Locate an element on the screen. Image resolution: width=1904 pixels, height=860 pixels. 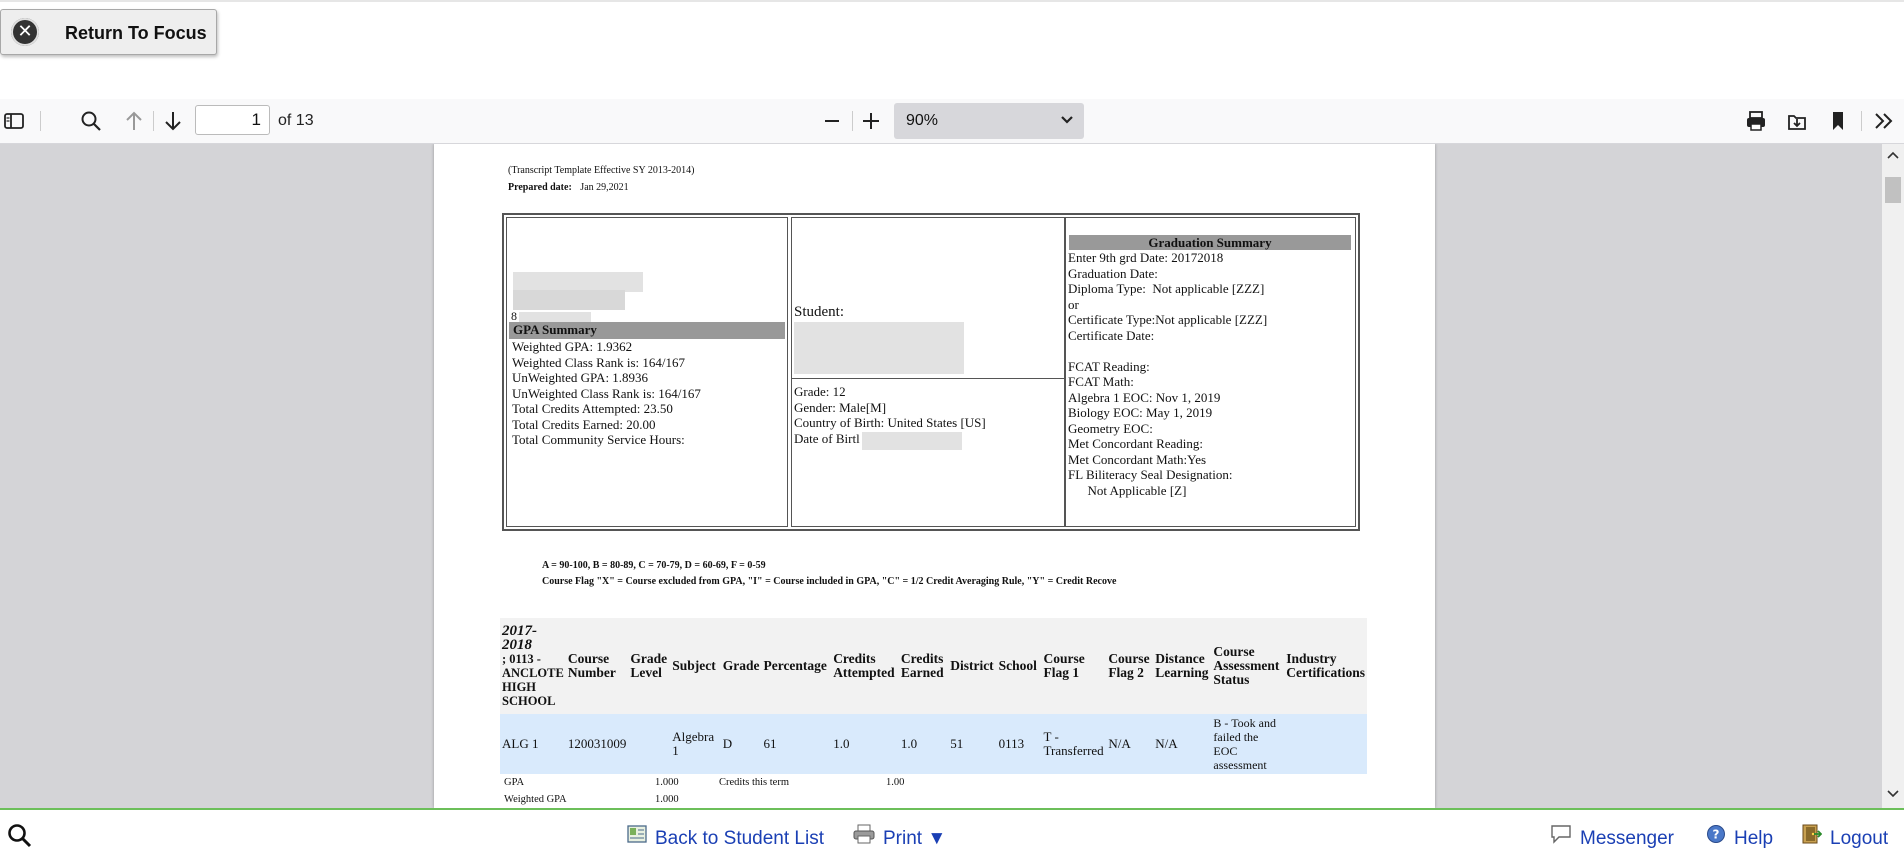
graduation-line: Certificate Date: is located at coordinates (1111, 335).